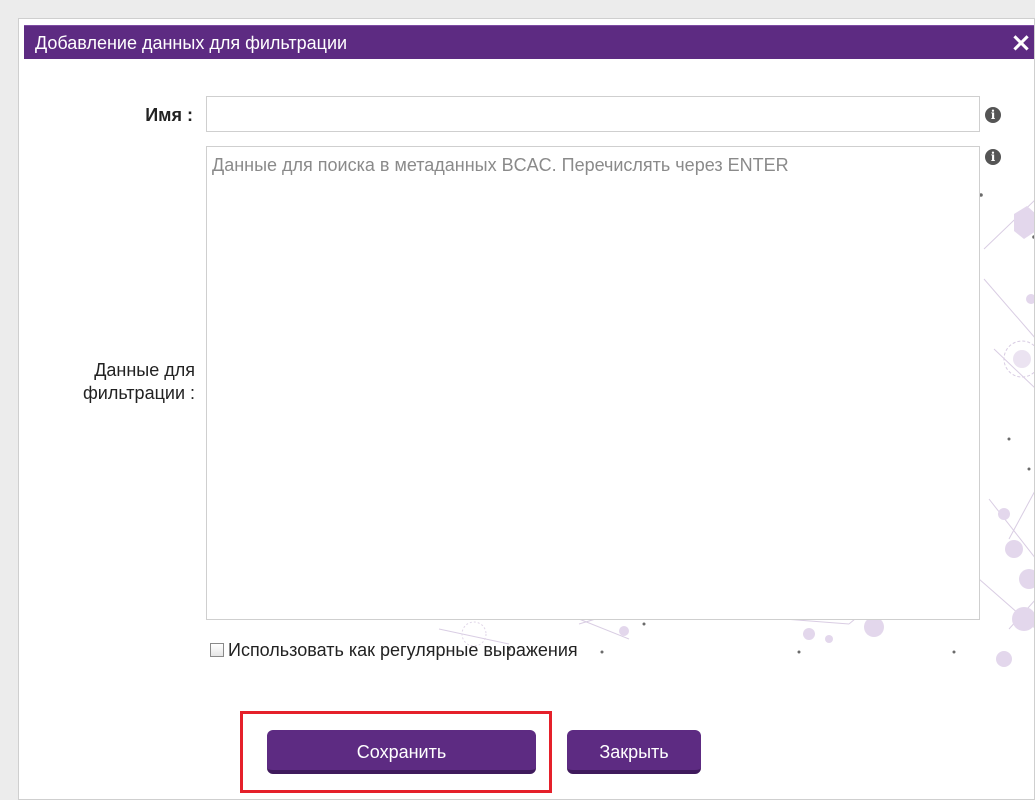 The height and width of the screenshot is (800, 1035). What do you see at coordinates (1021, 43) in the screenshot?
I see `close-icon: ×` at bounding box center [1021, 43].